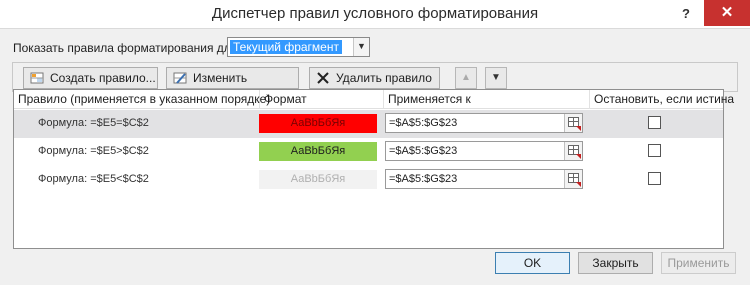  What do you see at coordinates (323, 78) in the screenshot?
I see `delete-icon` at bounding box center [323, 78].